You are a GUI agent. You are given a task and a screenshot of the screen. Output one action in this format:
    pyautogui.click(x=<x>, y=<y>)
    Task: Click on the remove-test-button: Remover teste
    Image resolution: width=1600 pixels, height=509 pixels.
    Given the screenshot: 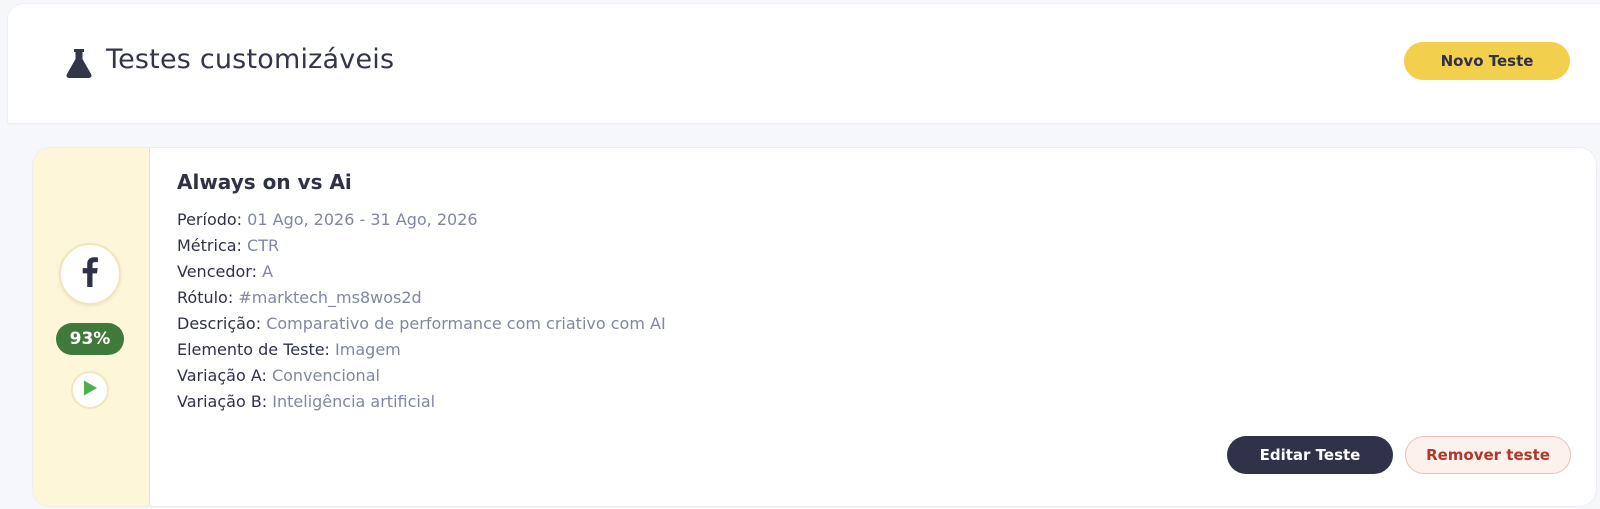 What is the action you would take?
    pyautogui.click(x=1488, y=455)
    